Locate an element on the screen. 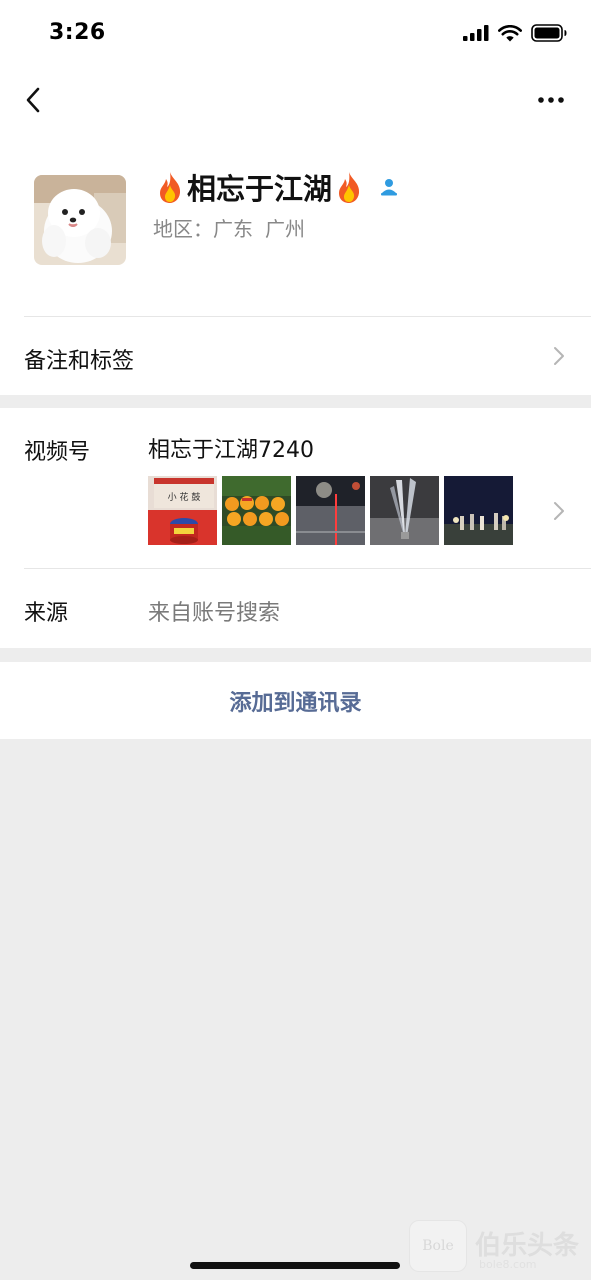 Image resolution: width=591 pixels, height=1280 pixels. thumbnail-sparkler is located at coordinates (404, 510).